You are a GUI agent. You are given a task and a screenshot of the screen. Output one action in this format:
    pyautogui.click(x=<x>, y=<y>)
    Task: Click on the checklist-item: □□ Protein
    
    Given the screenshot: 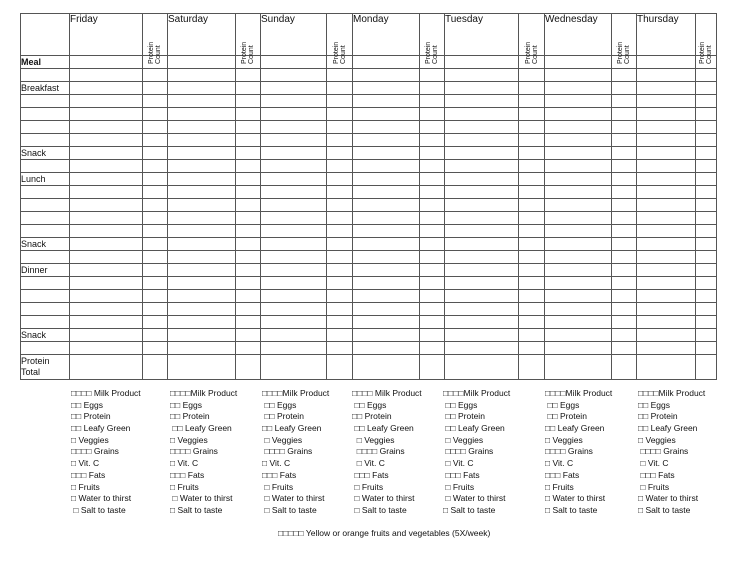 What is the action you would take?
    pyautogui.click(x=106, y=417)
    